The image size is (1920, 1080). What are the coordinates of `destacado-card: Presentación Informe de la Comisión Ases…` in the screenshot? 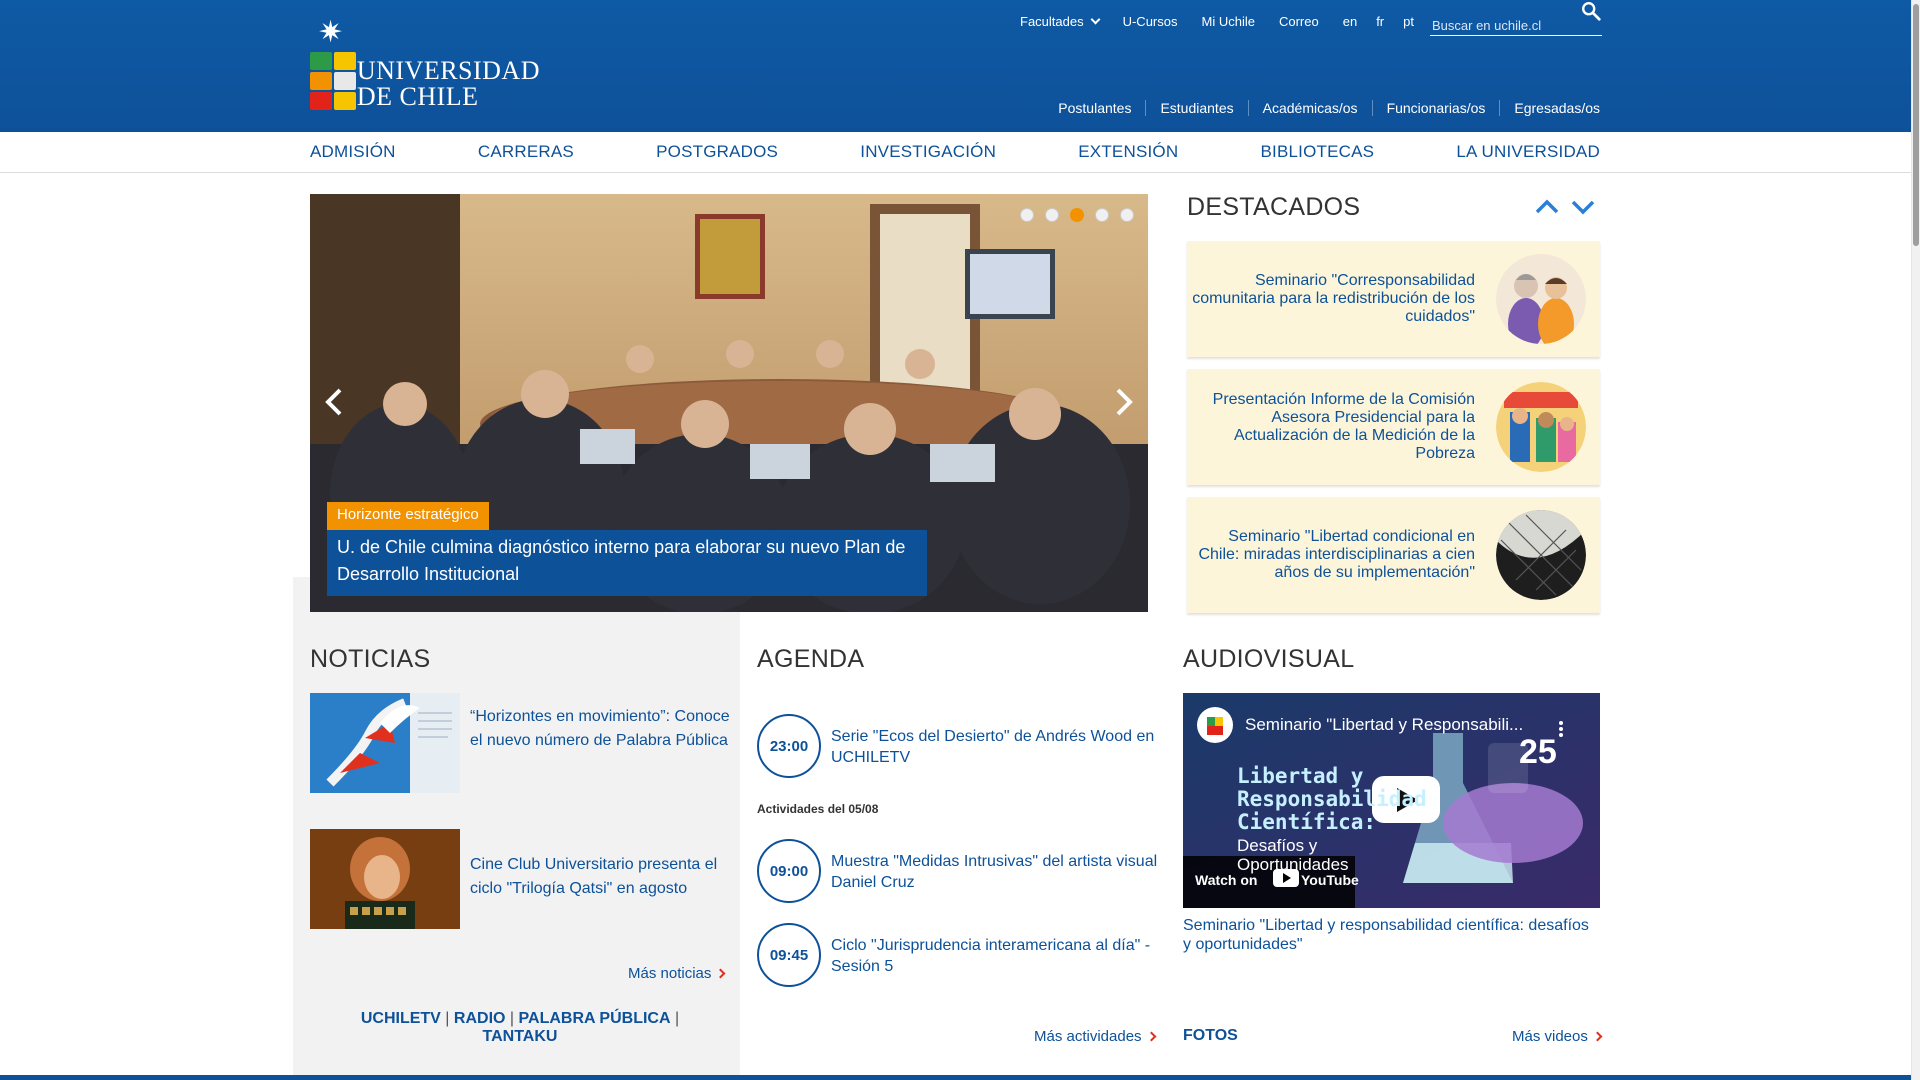 It's located at (1393, 427).